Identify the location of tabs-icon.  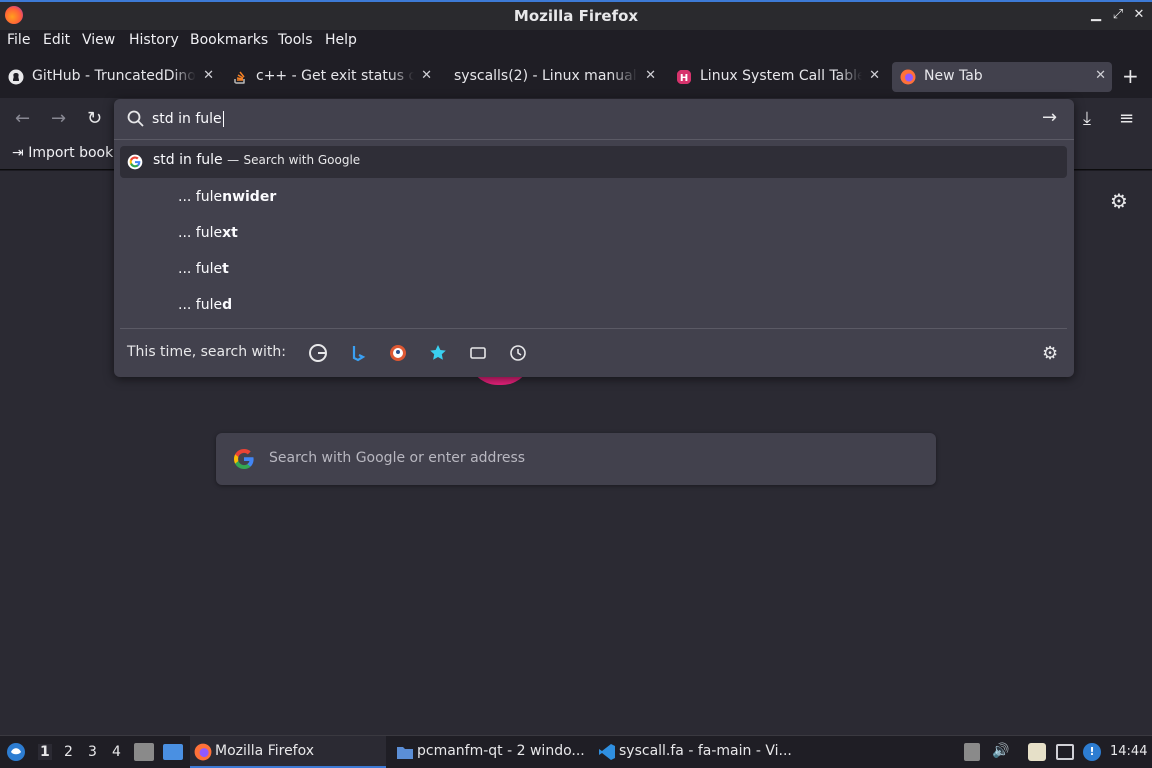
(478, 353).